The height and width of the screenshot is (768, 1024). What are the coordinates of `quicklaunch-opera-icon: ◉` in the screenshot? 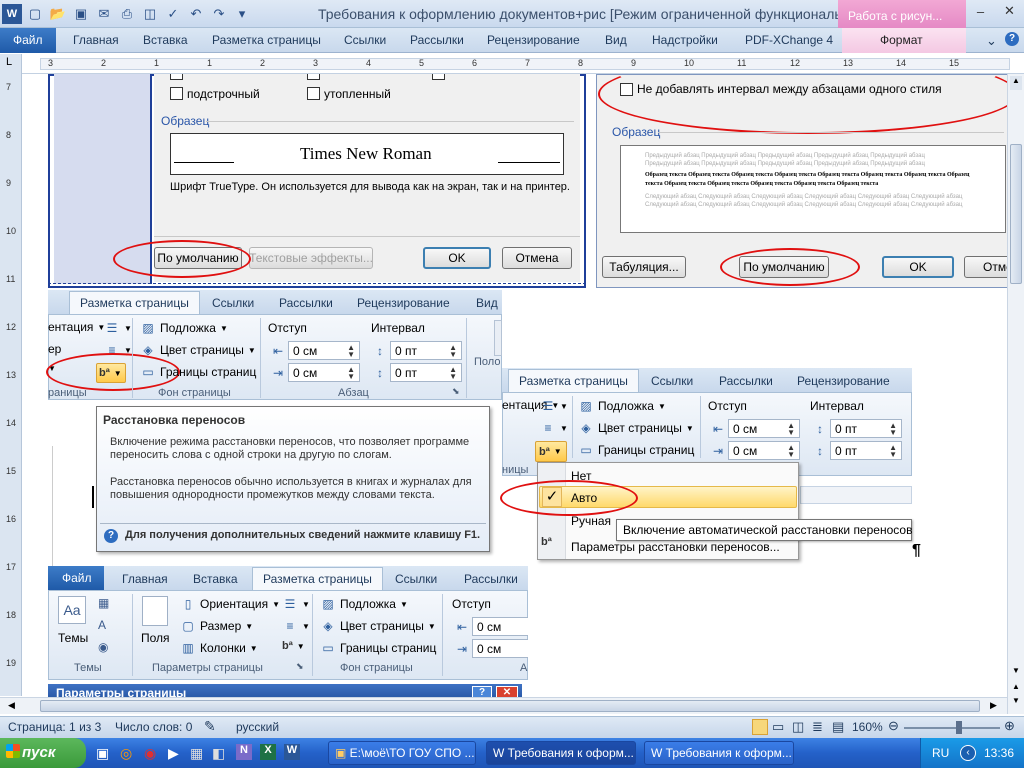 It's located at (150, 753).